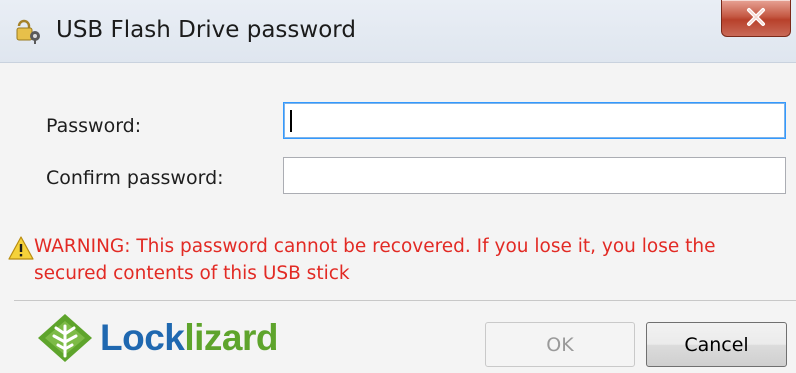  I want to click on close-icon, so click(756, 17).